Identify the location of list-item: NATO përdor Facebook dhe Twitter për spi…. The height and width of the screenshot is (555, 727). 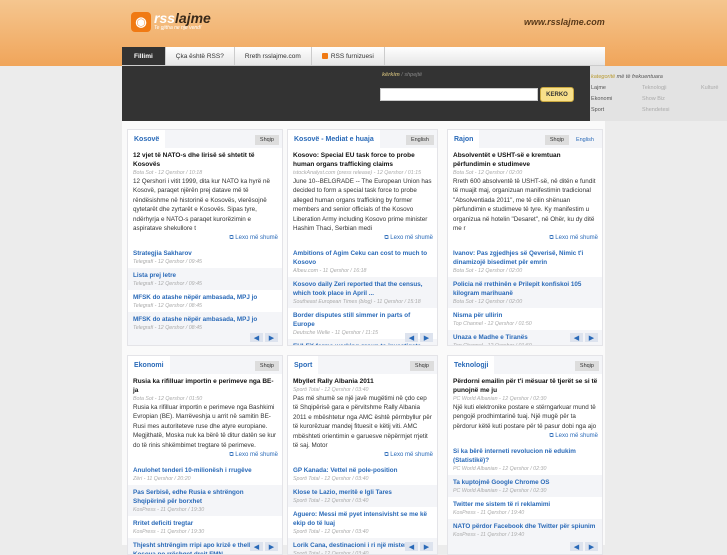
(525, 530).